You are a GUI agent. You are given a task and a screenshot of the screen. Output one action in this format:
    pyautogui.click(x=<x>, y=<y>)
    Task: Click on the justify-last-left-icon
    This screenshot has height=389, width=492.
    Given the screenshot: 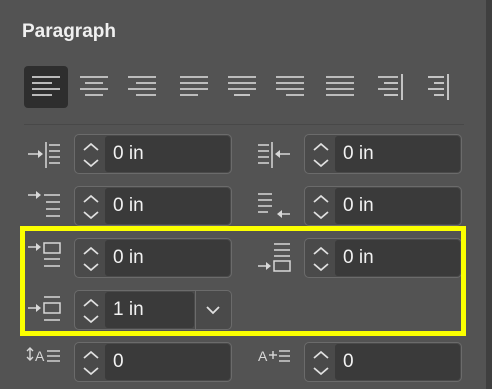 What is the action you would take?
    pyautogui.click(x=194, y=86)
    